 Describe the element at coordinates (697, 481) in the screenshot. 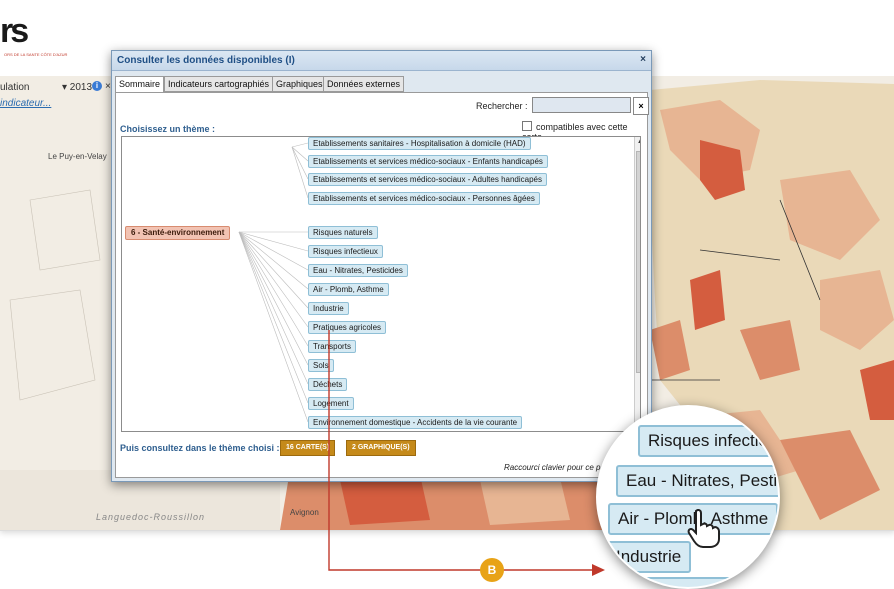

I see `magnified-item: Eau - Nitrates, Pesticides` at that location.